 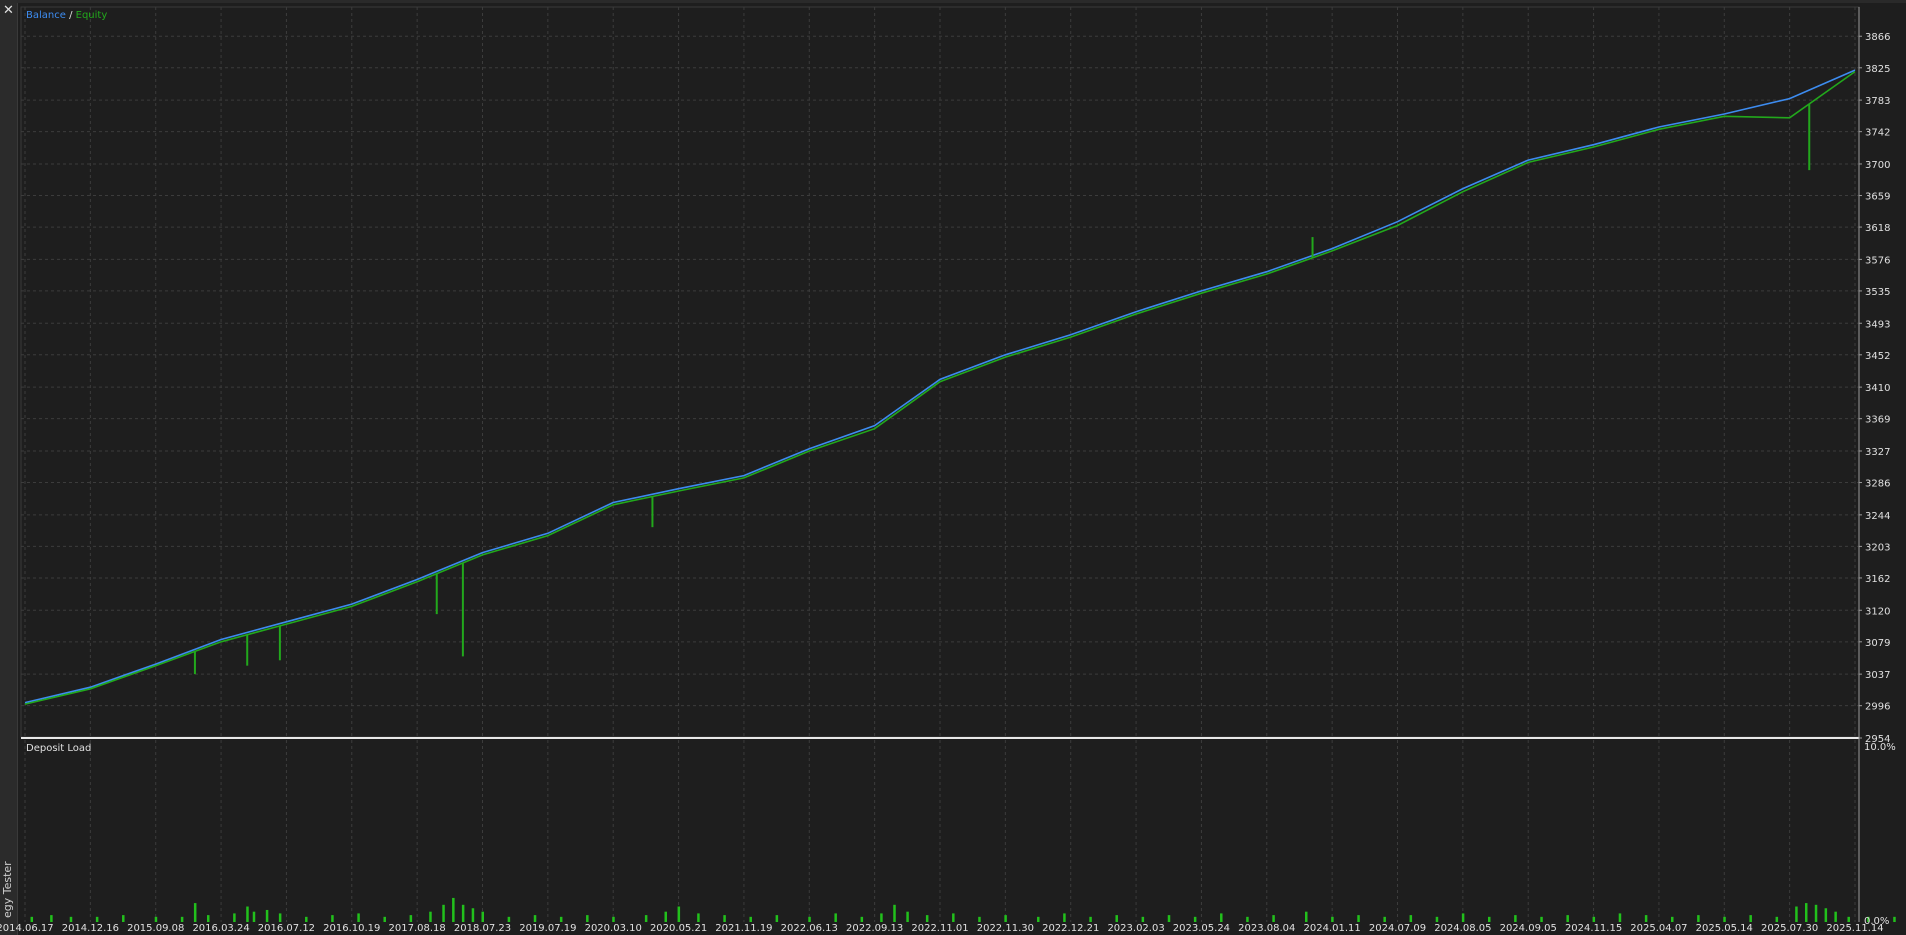 I want to click on x-tick-label: 2024.11.15, so click(x=1593, y=928).